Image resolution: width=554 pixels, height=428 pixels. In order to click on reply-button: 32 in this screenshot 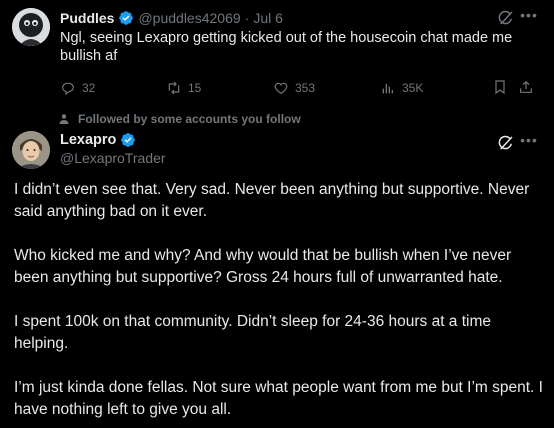, I will do `click(77, 88)`.